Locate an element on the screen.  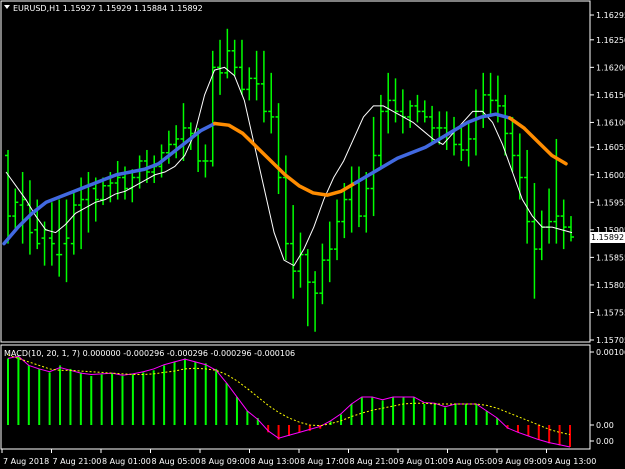
price-tick-label: 1.15705 is located at coordinates (610, 340).